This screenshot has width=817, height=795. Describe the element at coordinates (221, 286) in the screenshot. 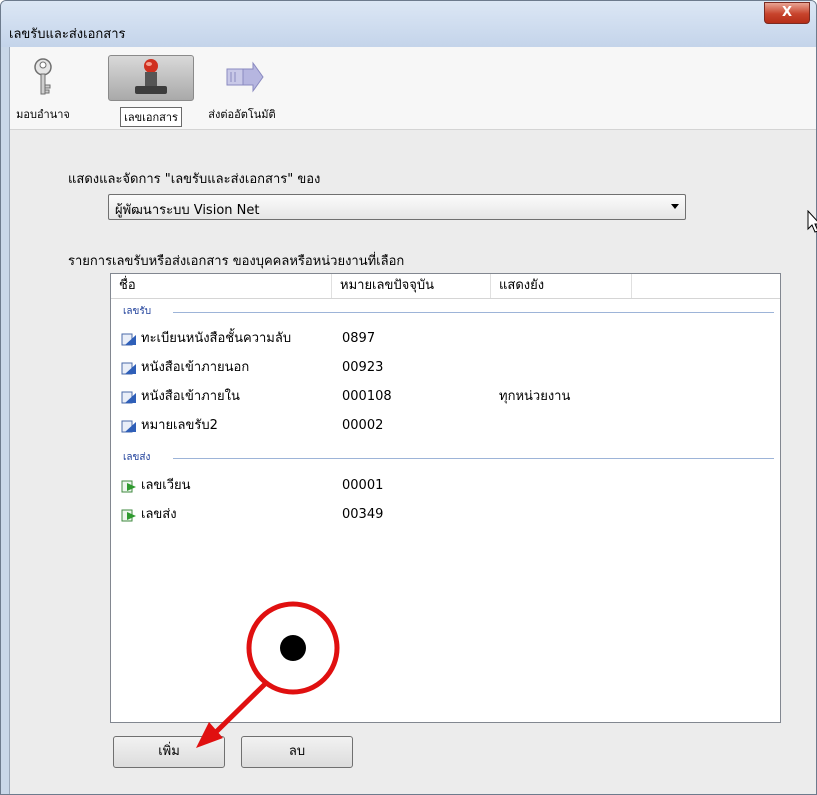

I see `column-header-name: ชื่อ` at that location.